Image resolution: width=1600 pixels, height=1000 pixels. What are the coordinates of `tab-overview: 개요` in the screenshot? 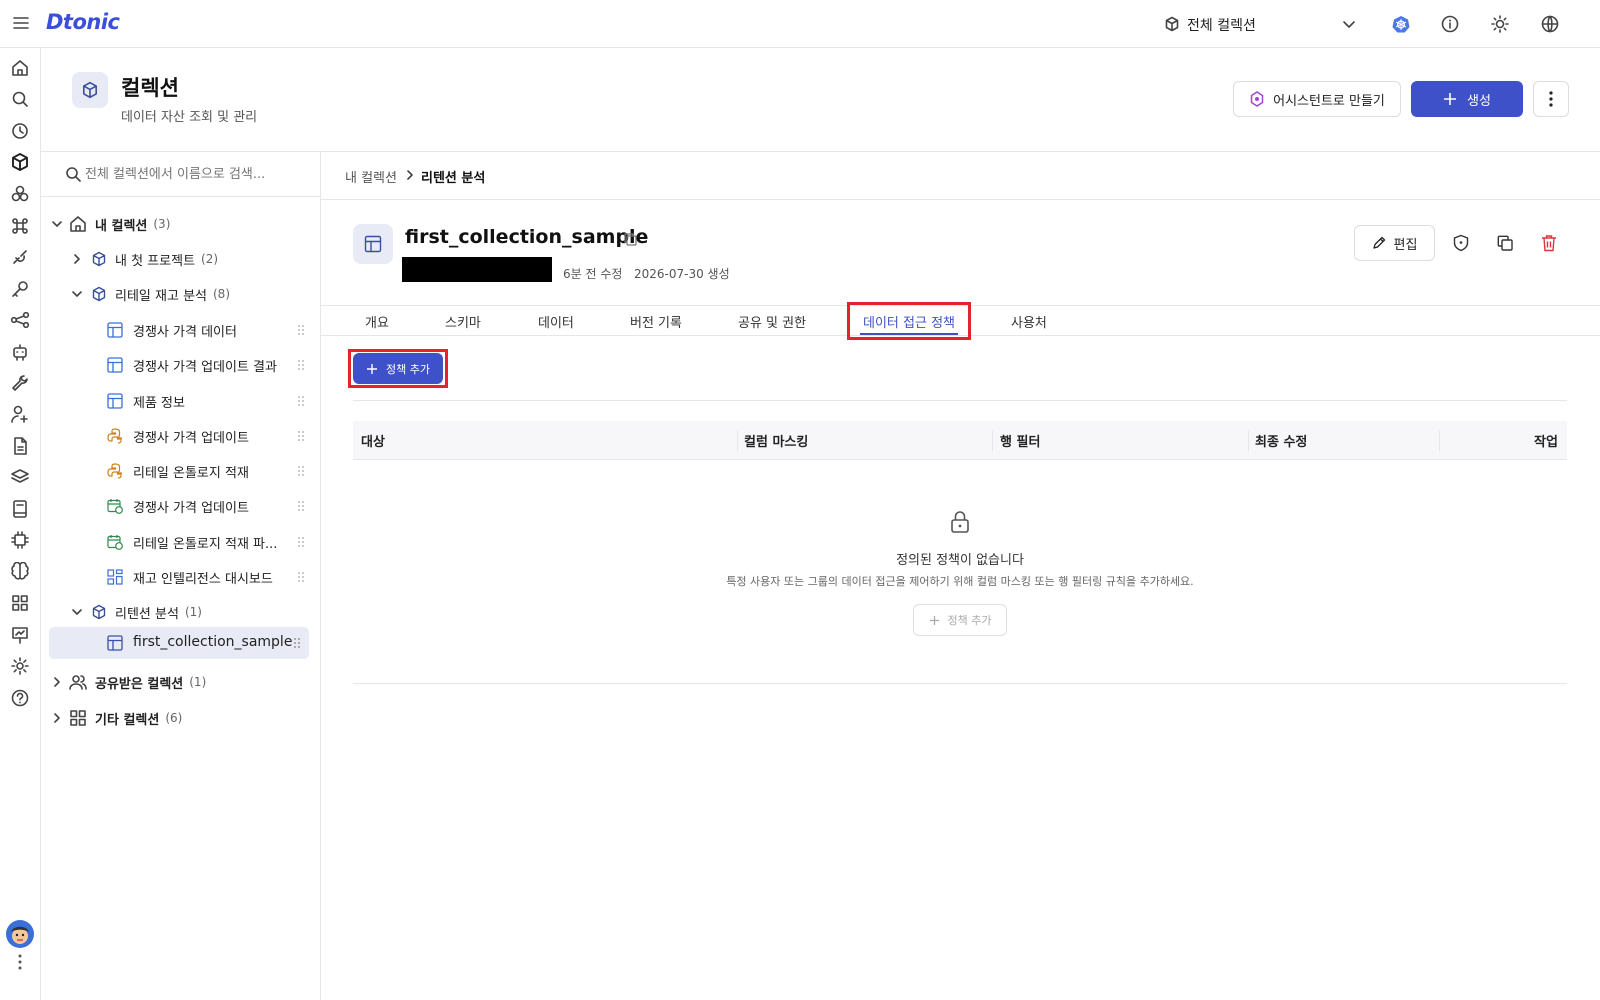 It's located at (377, 321).